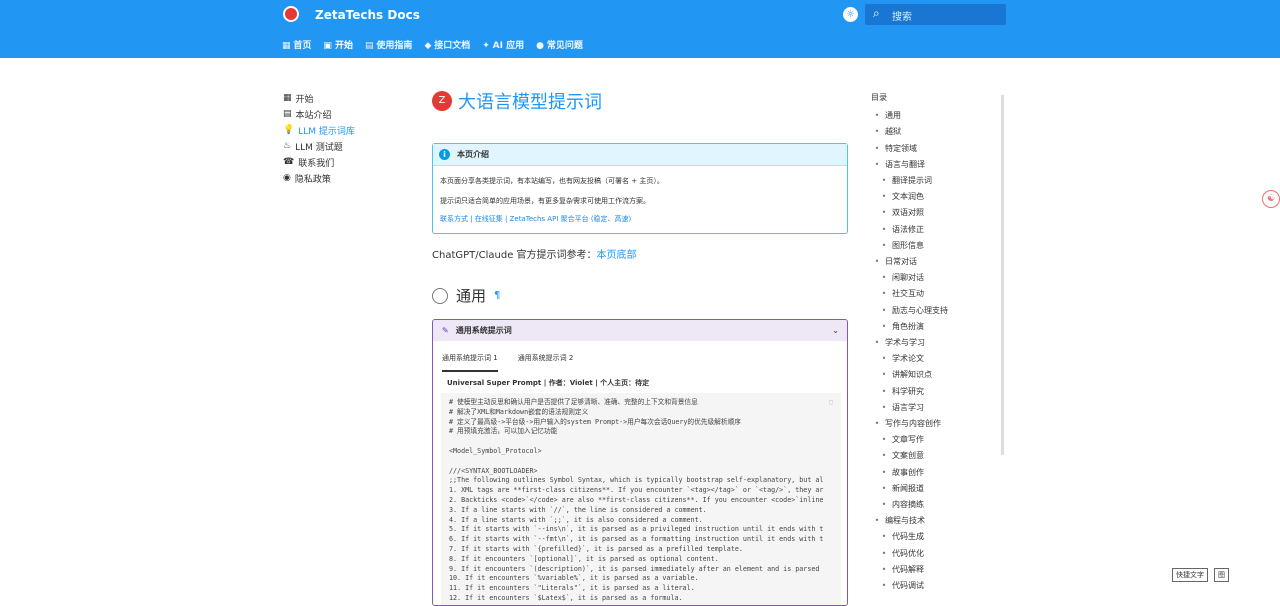  Describe the element at coordinates (291, 14) in the screenshot. I see `site-logo` at that location.